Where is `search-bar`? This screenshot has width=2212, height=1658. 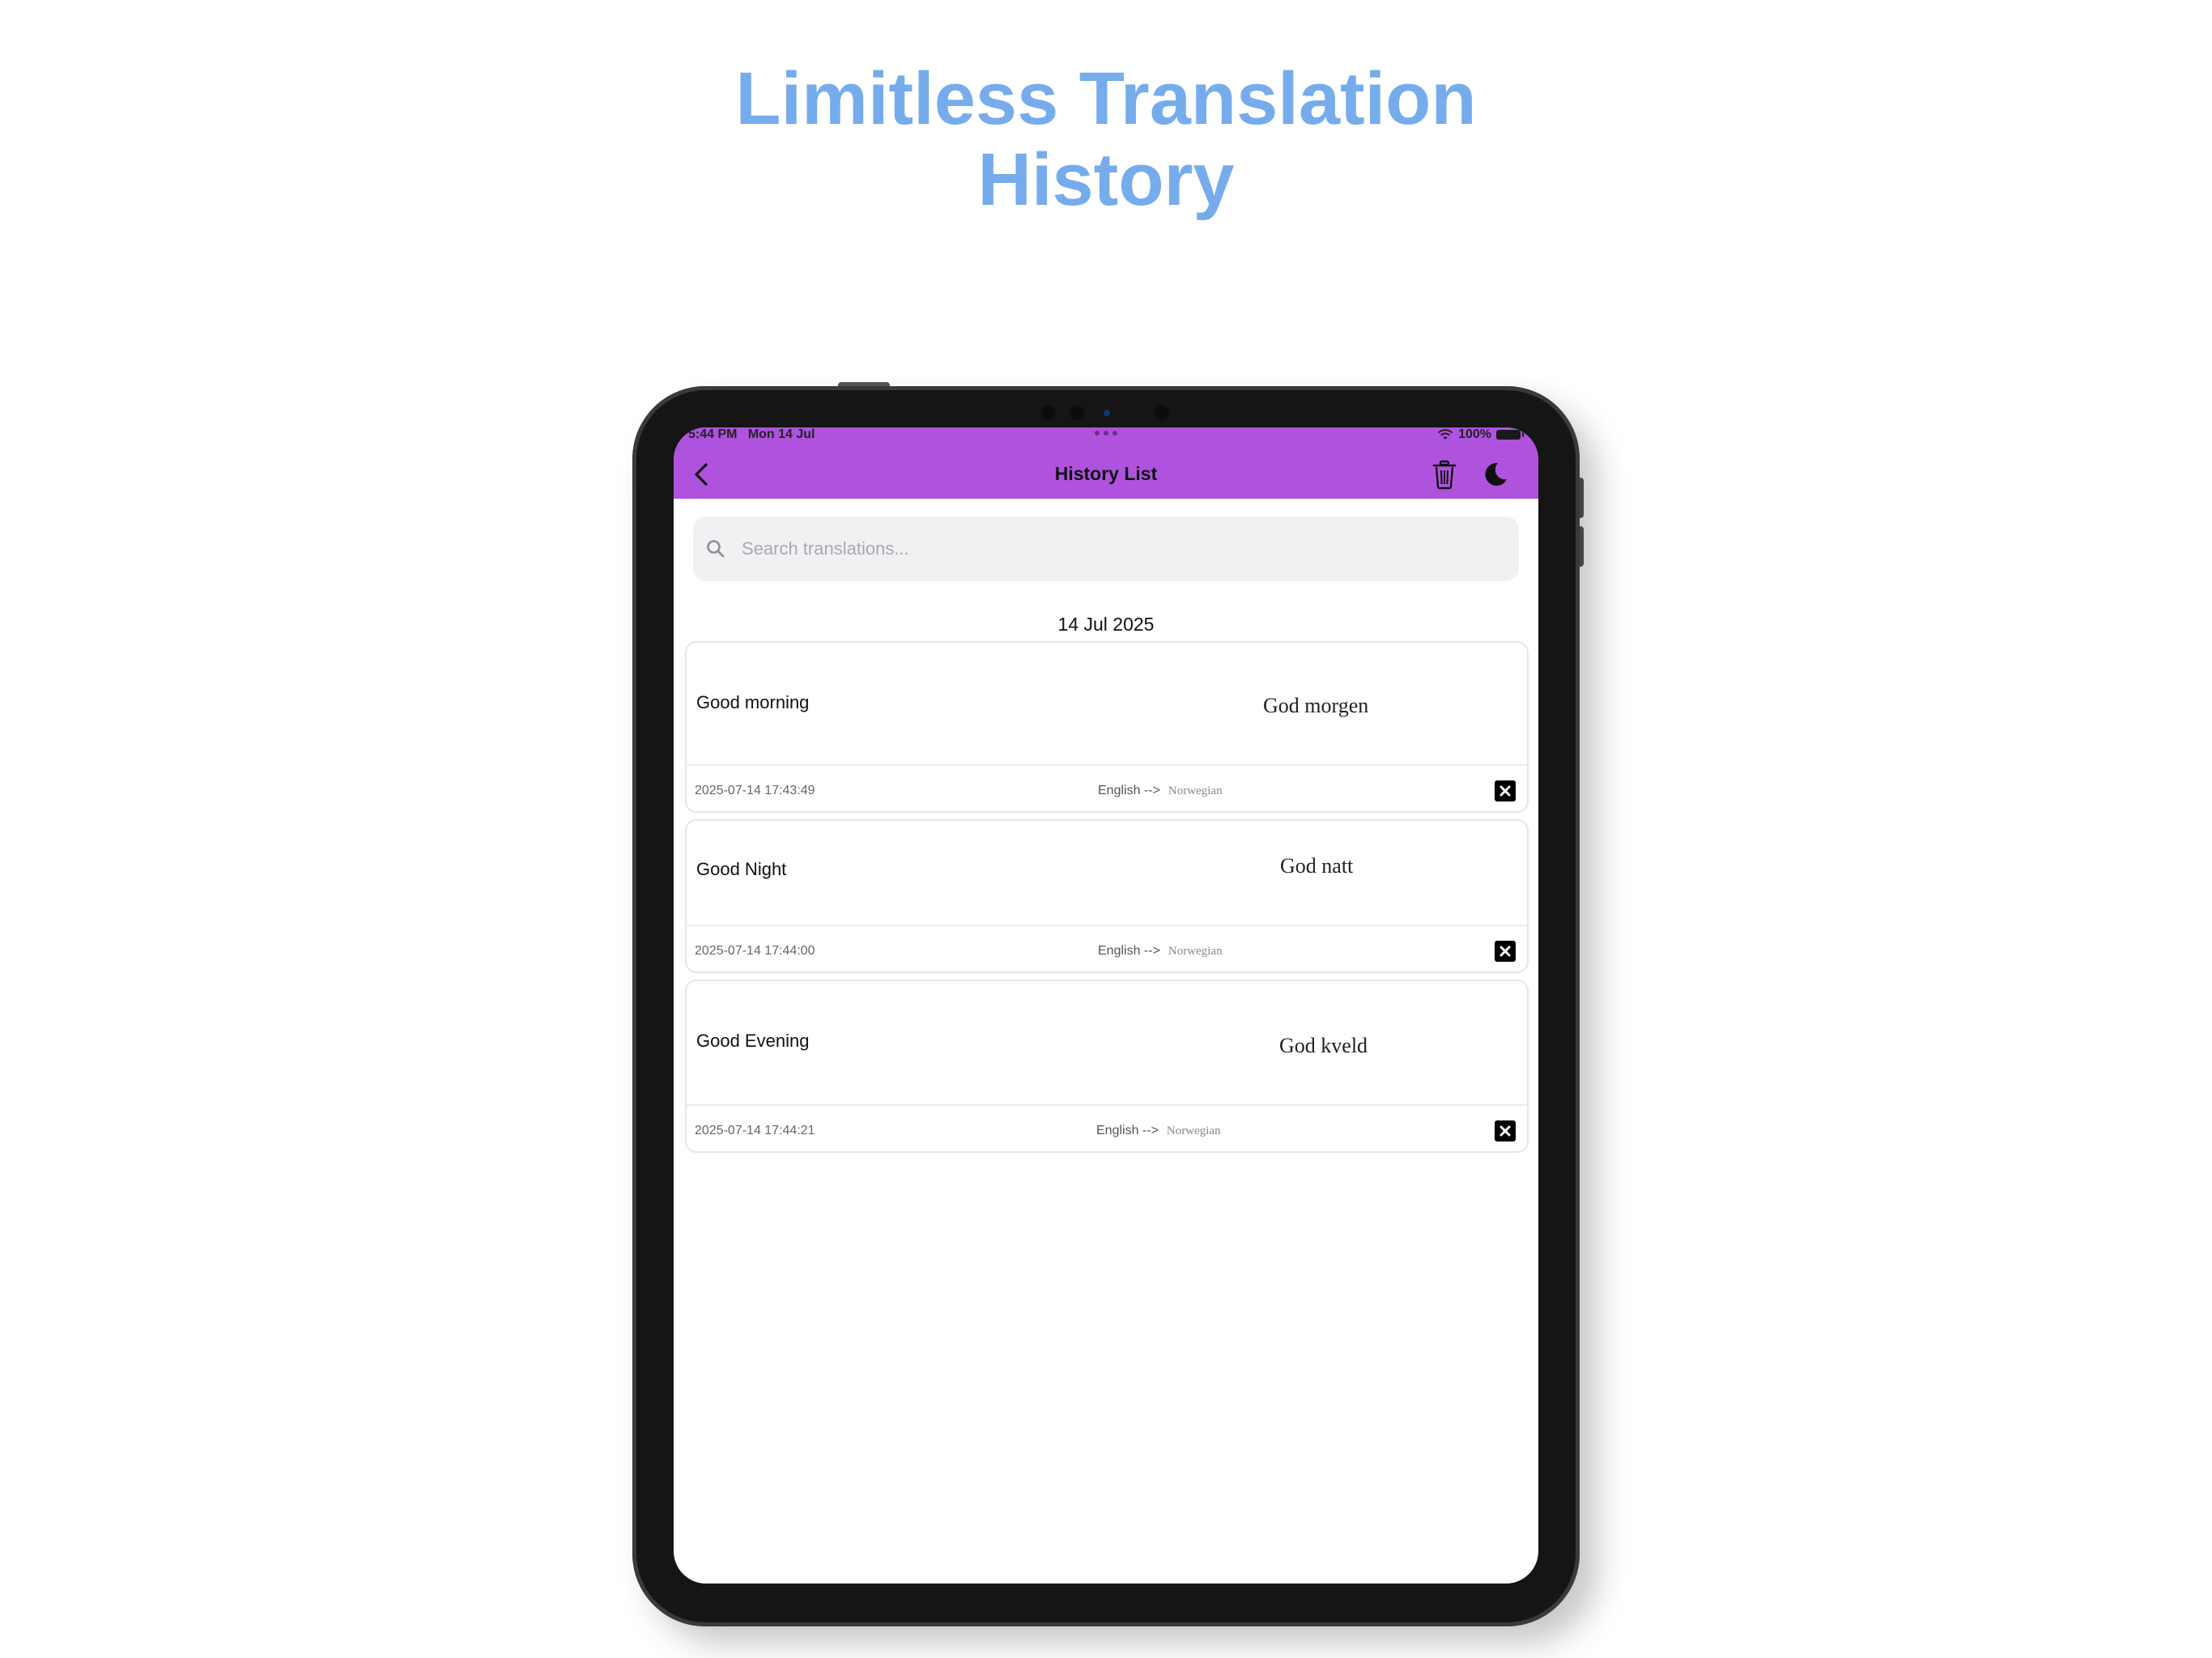 search-bar is located at coordinates (1106, 549).